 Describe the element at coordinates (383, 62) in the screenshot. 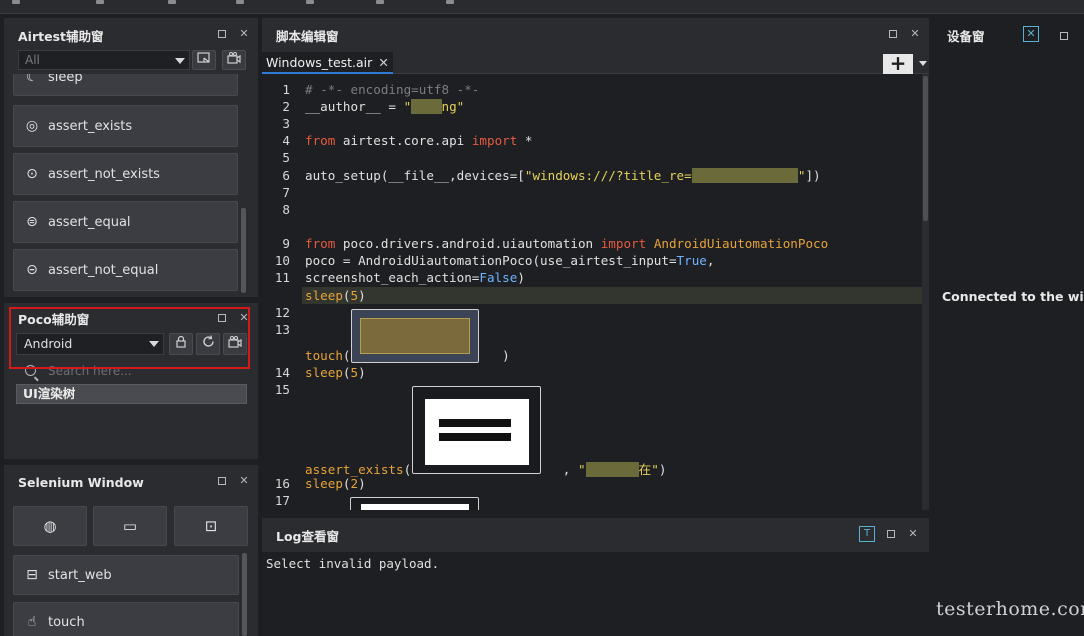

I see `close-tab-icon: ✕` at that location.